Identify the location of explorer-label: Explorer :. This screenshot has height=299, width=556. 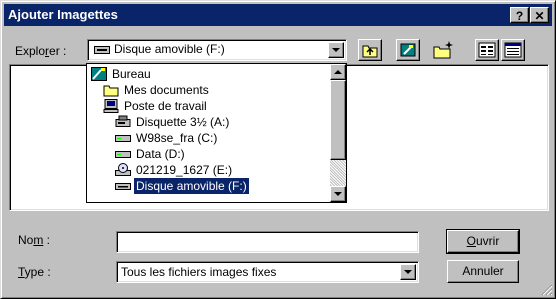
(41, 51).